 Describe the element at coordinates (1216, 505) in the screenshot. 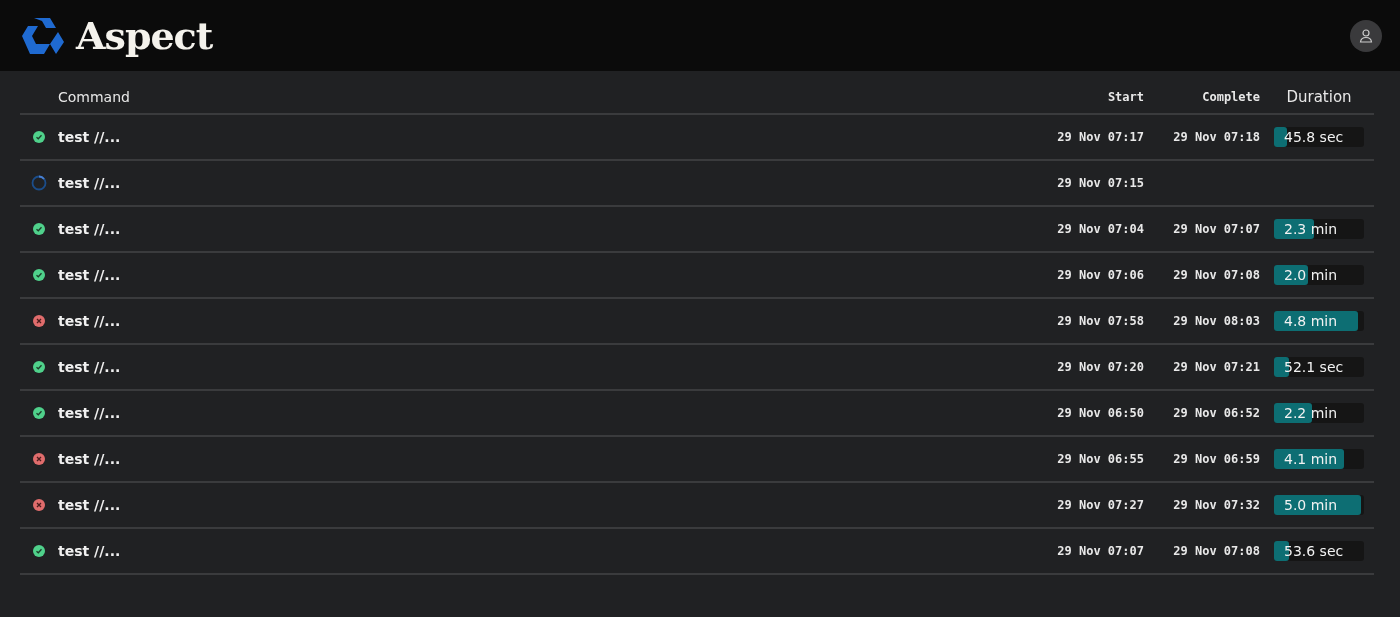

I see `complete-time: 29 Nov 07:32` at that location.